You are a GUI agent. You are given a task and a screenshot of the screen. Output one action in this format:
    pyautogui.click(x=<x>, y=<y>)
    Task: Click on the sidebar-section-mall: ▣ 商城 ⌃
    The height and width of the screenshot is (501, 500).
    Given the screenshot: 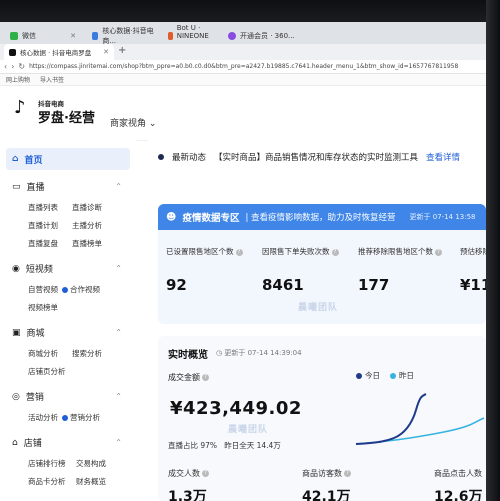 What is the action you would take?
    pyautogui.click(x=67, y=333)
    